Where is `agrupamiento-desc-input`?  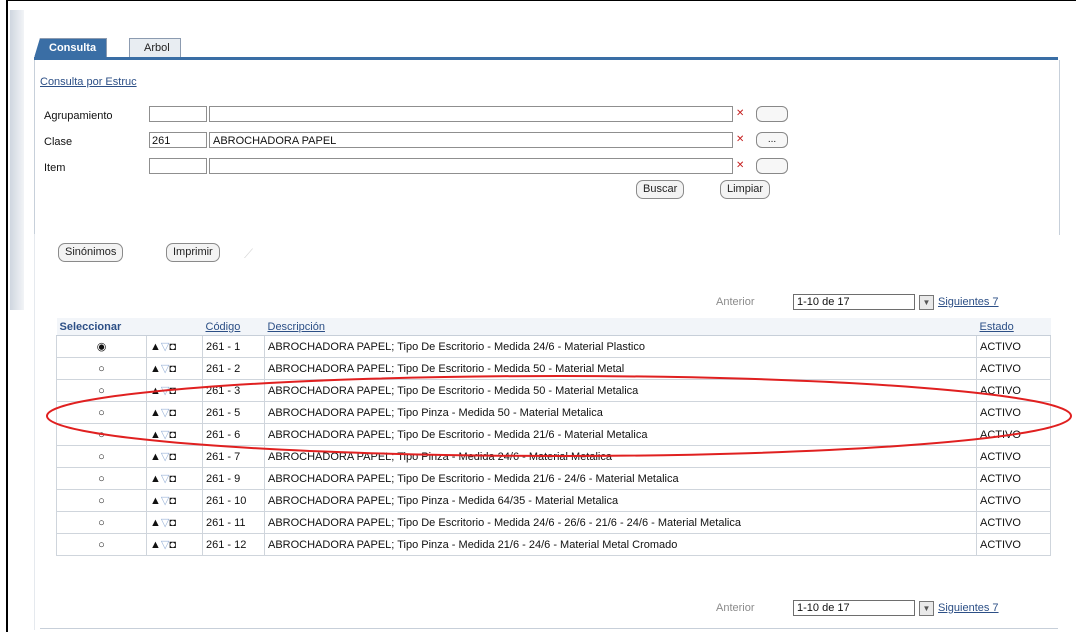 agrupamiento-desc-input is located at coordinates (471, 114).